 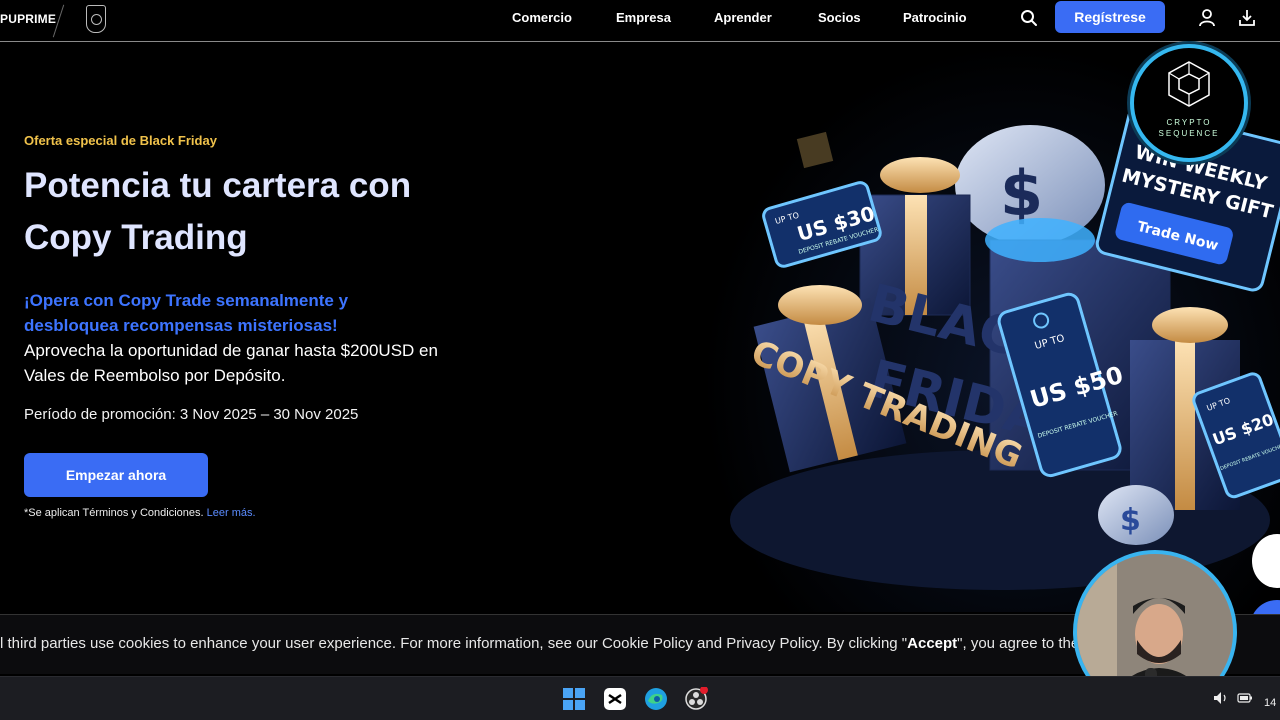 What do you see at coordinates (1029, 18) in the screenshot?
I see `search-icon` at bounding box center [1029, 18].